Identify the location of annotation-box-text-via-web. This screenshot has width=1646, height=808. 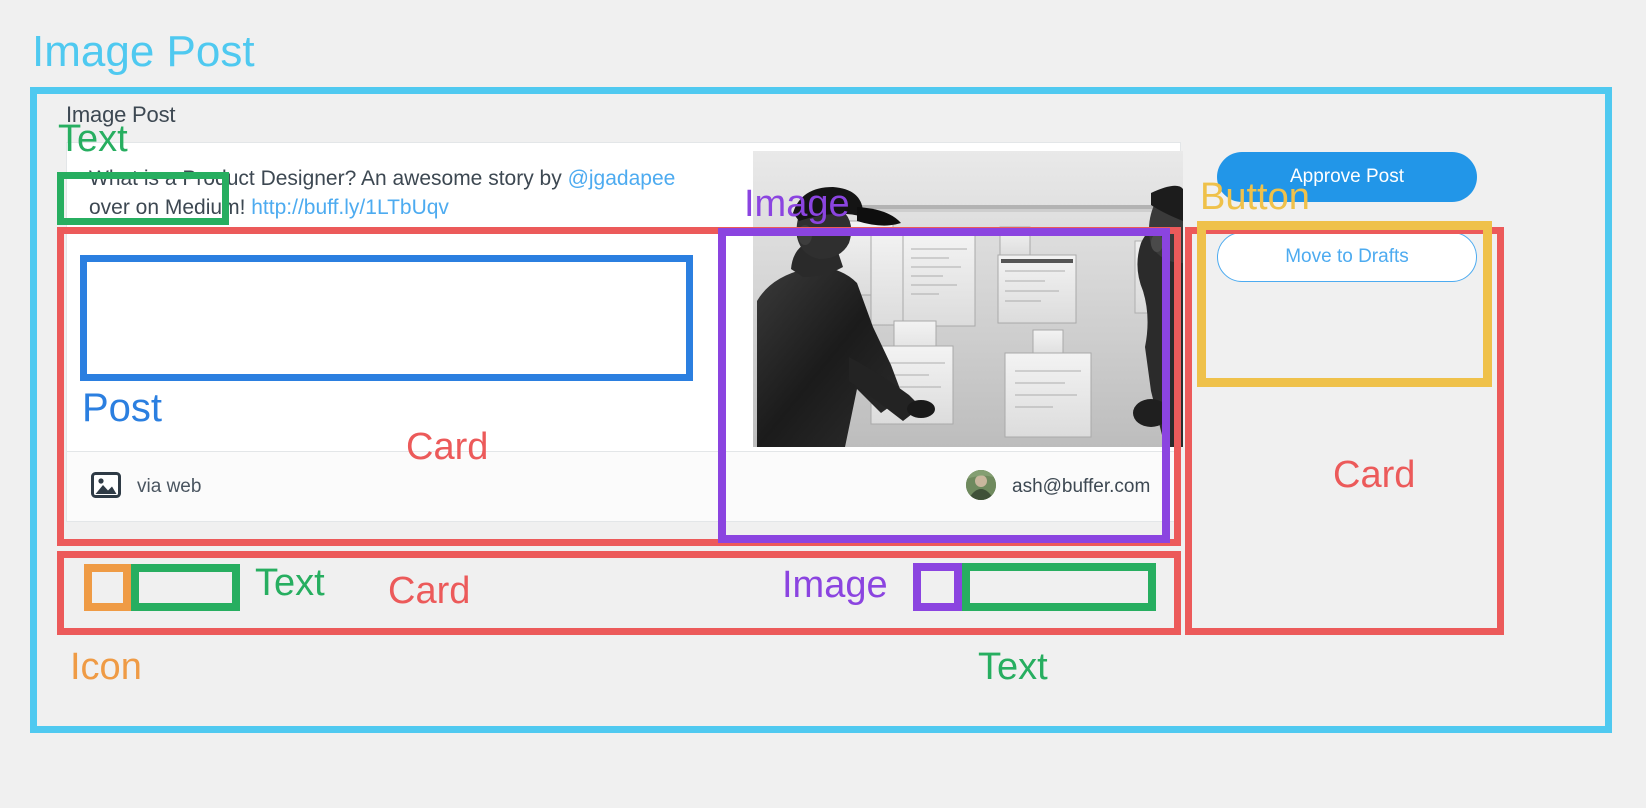
(185, 587).